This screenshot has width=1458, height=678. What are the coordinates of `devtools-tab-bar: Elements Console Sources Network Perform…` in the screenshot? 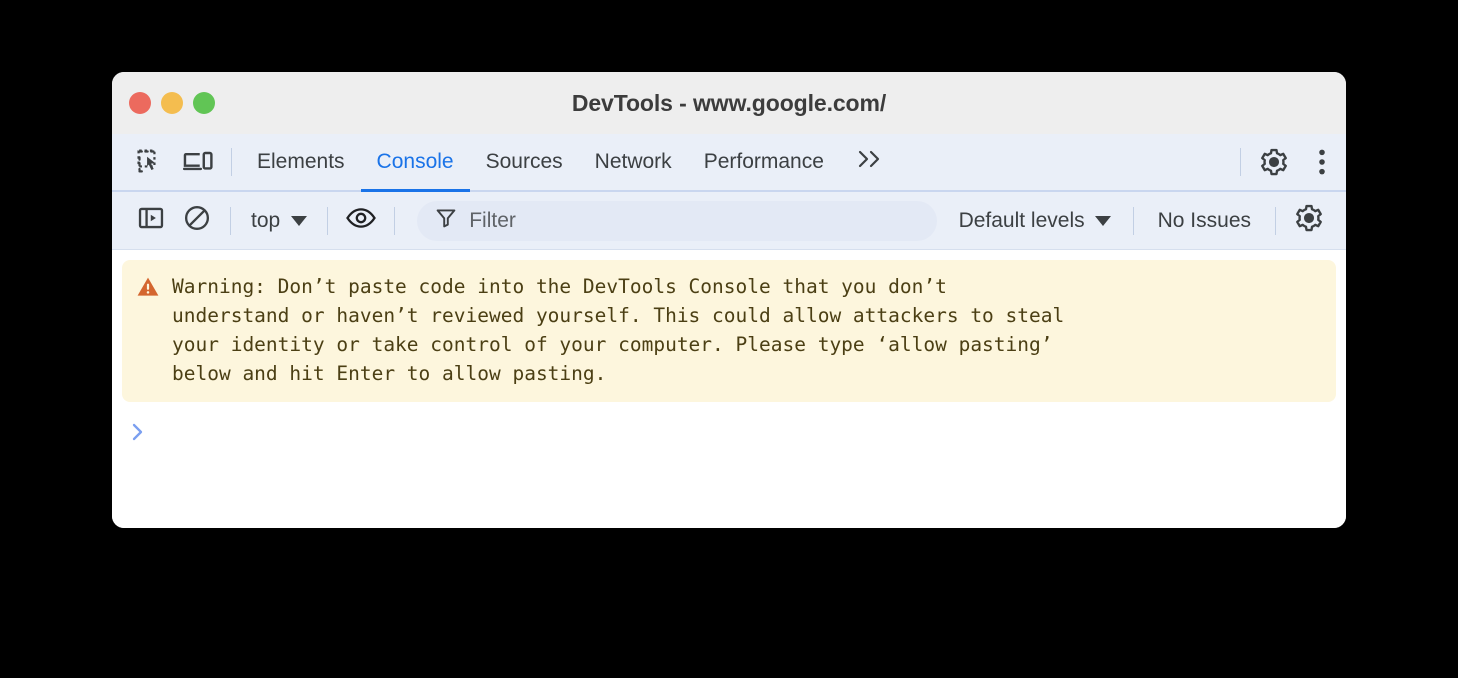 It's located at (729, 163).